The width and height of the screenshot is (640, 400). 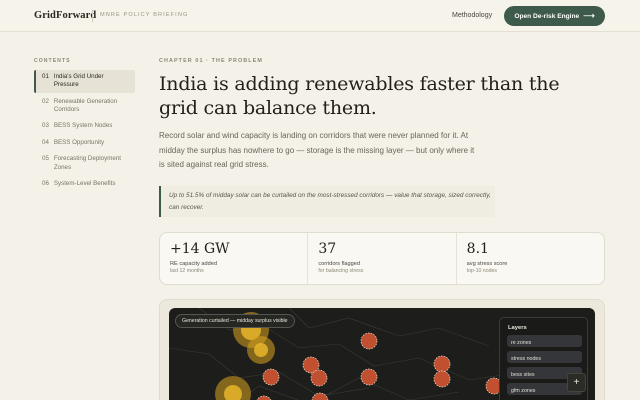 What do you see at coordinates (487, 264) in the screenshot?
I see `stat-label: avg stress score` at bounding box center [487, 264].